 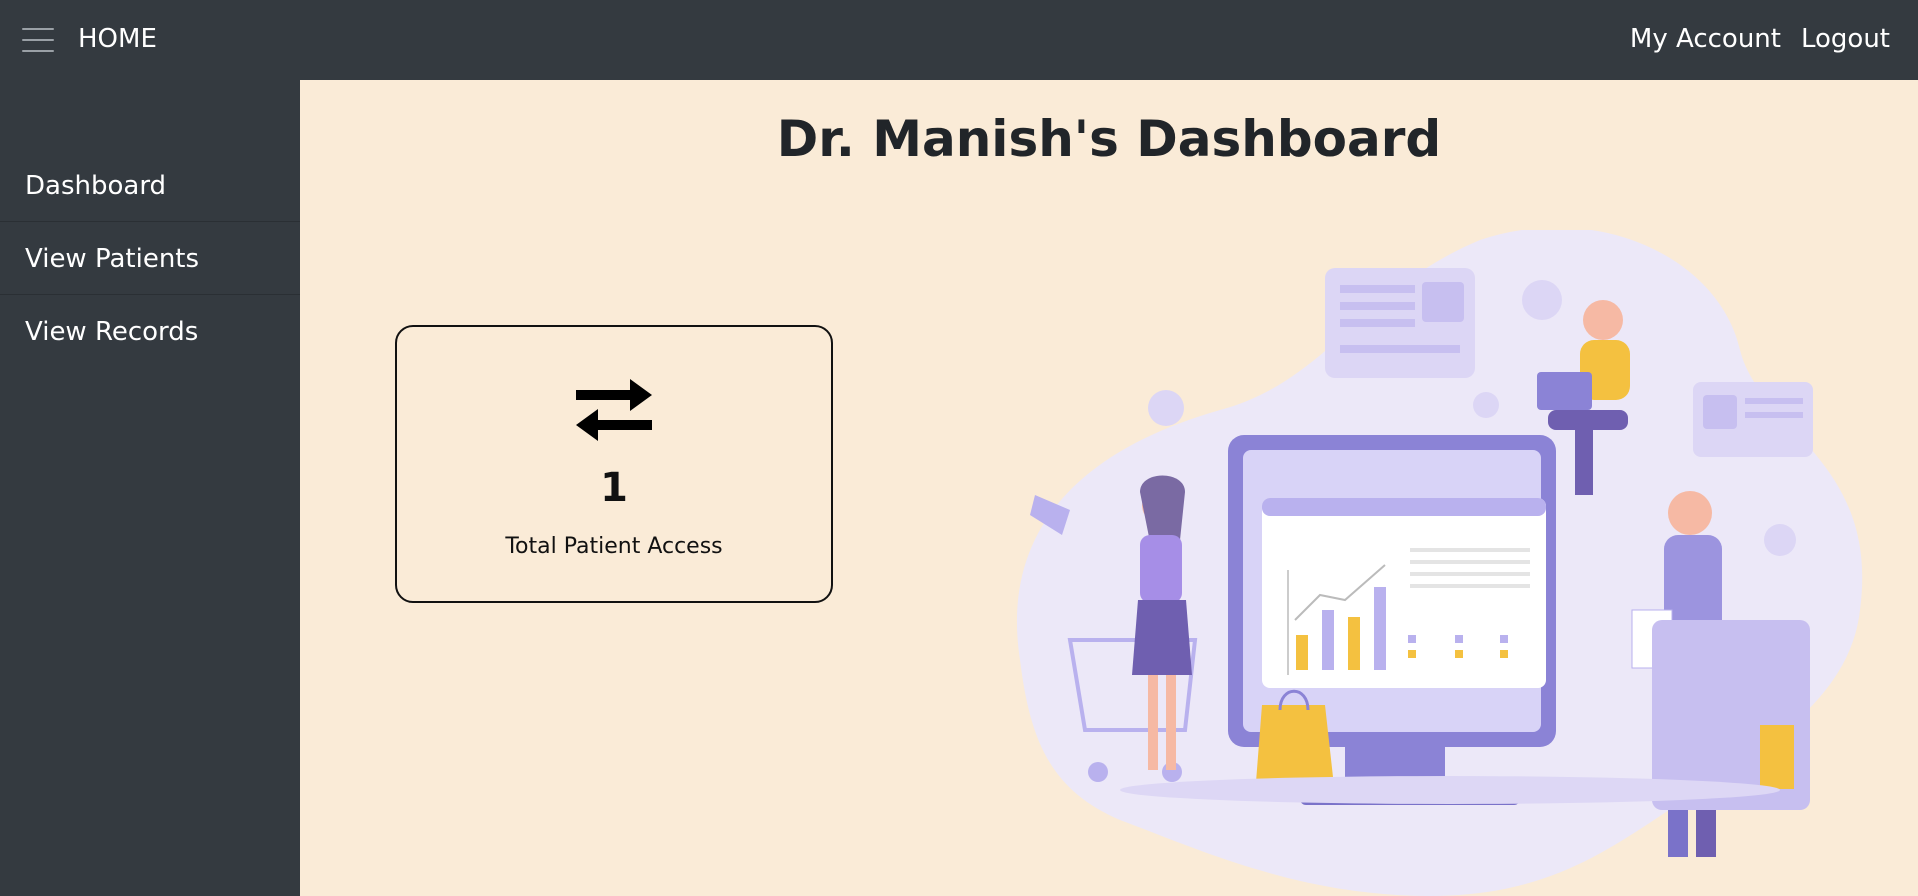 I want to click on sidebar: Dashboard View Patients View Records, so click(x=150, y=488).